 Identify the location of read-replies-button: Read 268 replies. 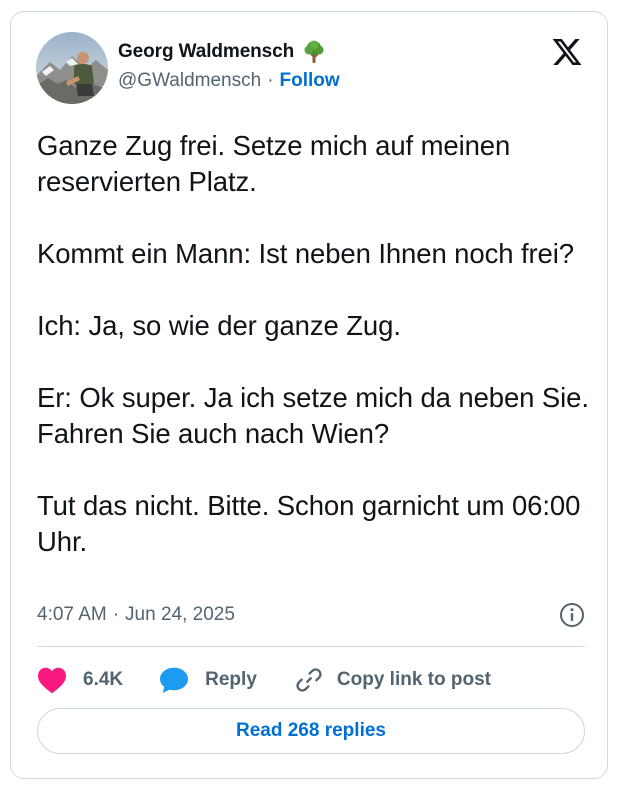
(311, 731).